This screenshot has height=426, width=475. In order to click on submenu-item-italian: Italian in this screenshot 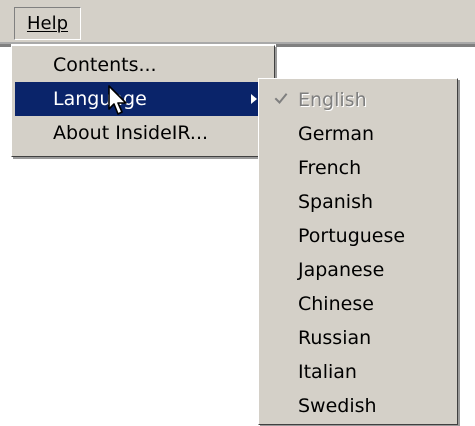, I will do `click(358, 372)`.